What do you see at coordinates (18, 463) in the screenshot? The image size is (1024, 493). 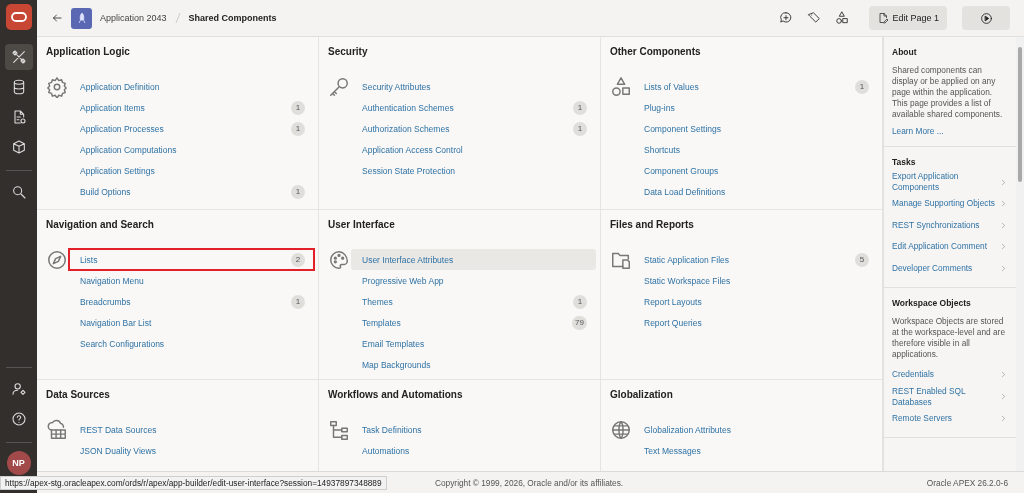 I see `avatar: NP` at bounding box center [18, 463].